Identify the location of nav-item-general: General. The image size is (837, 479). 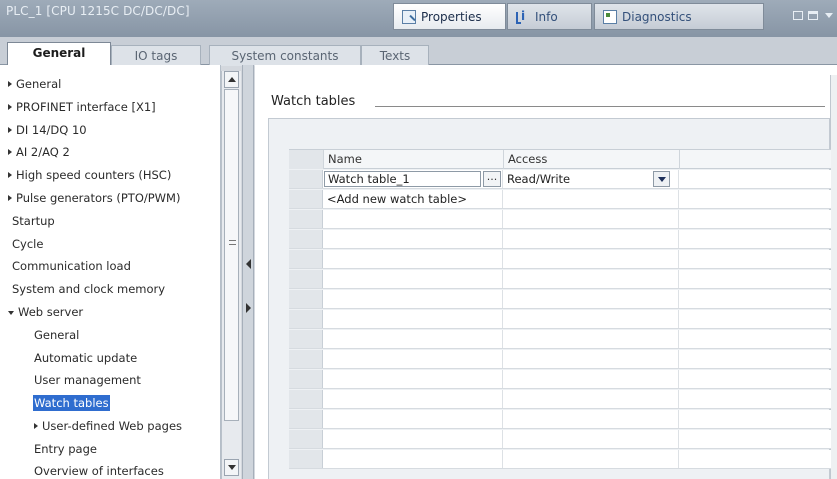
(34, 84).